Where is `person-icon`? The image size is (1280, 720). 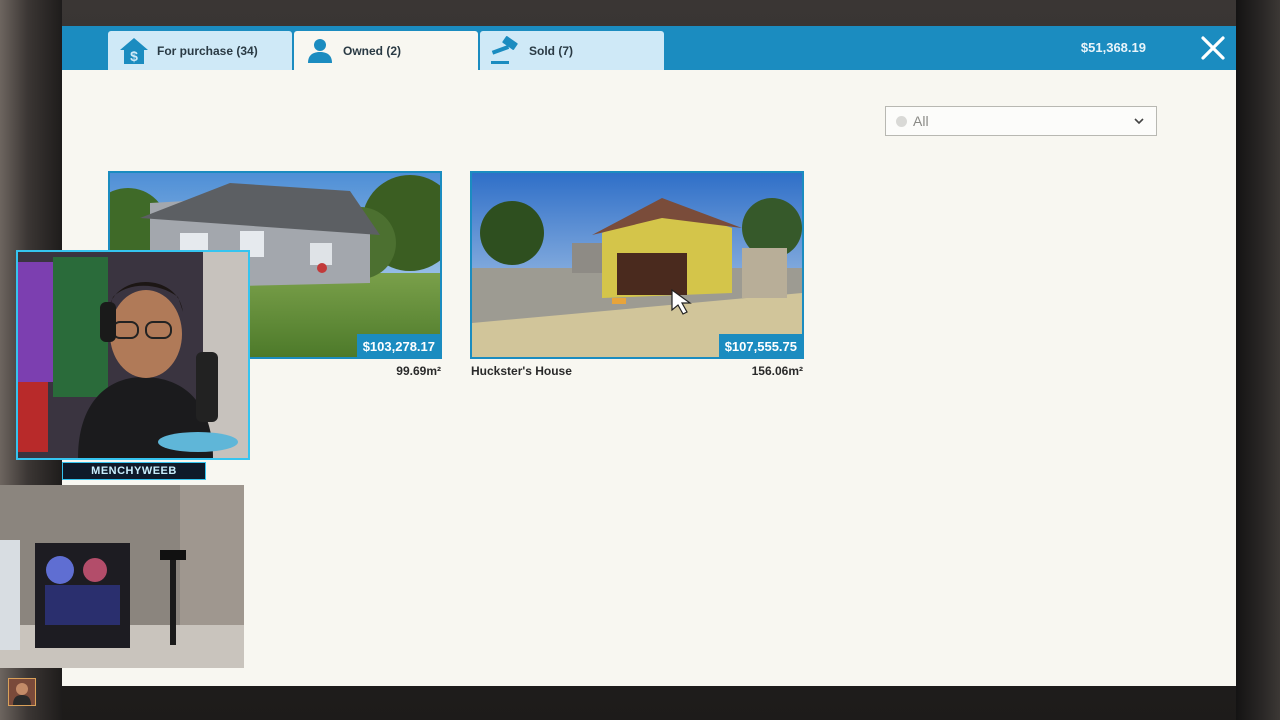
person-icon is located at coordinates (320, 51).